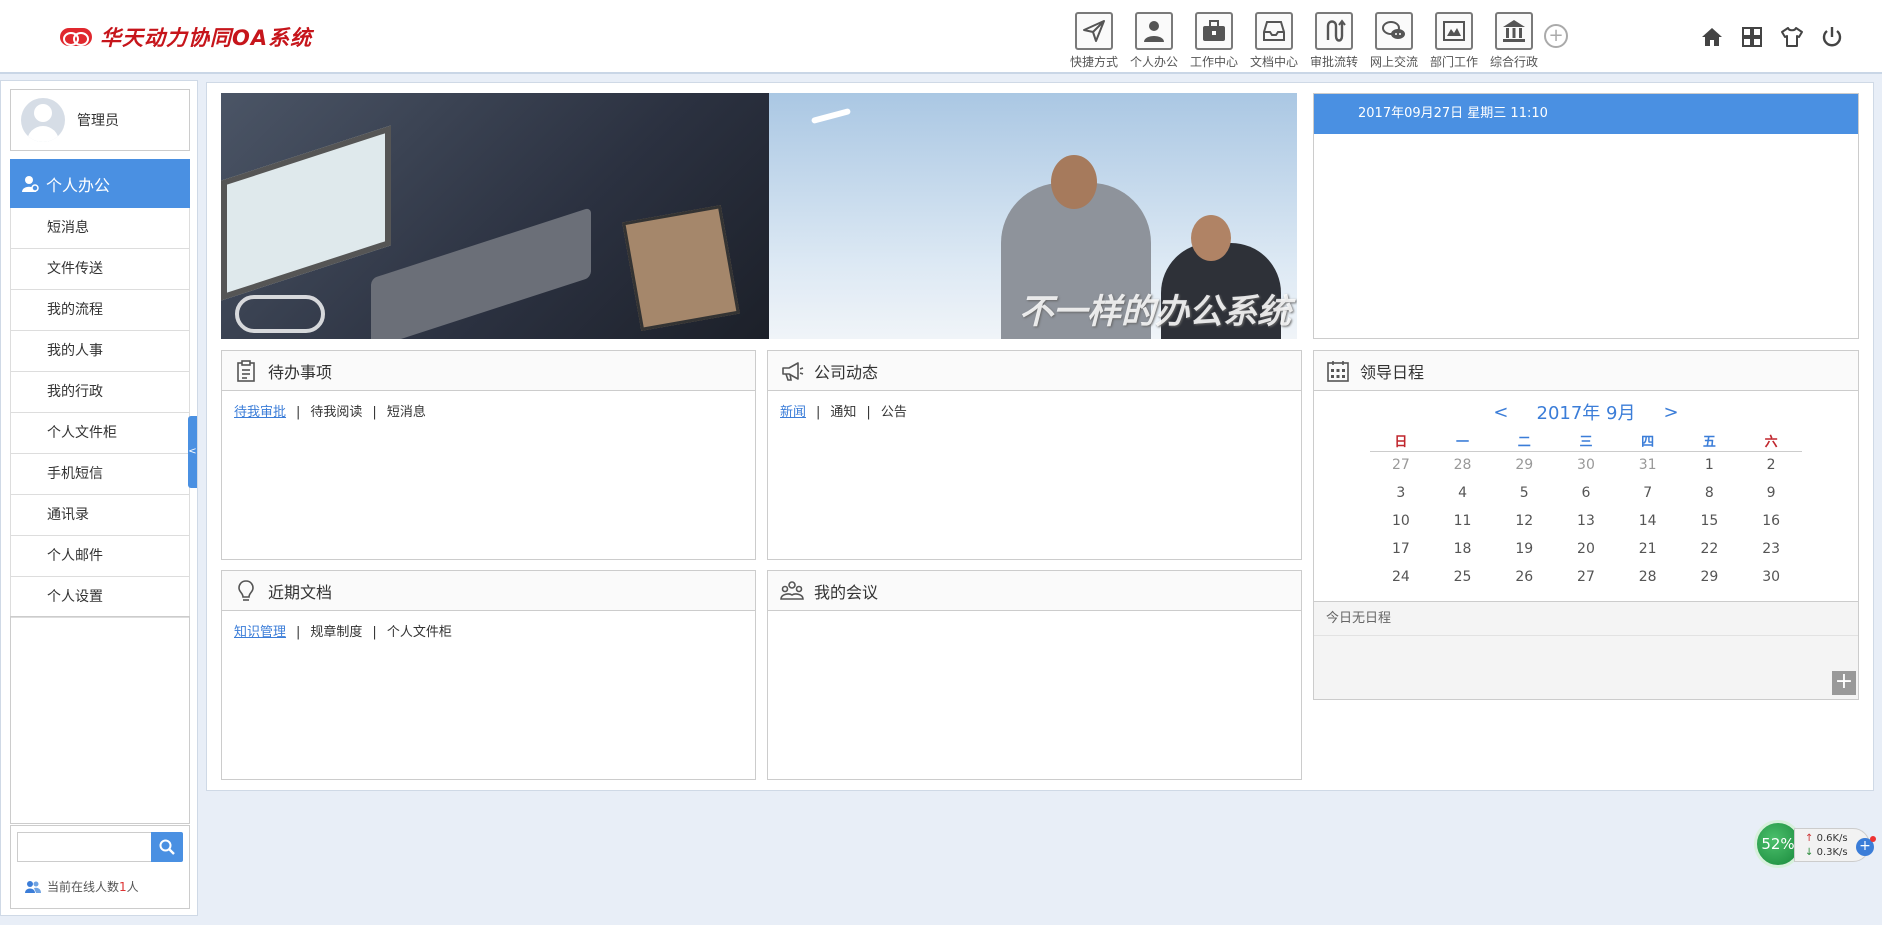  Describe the element at coordinates (1214, 31) in the screenshot. I see `briefcase-icon` at that location.